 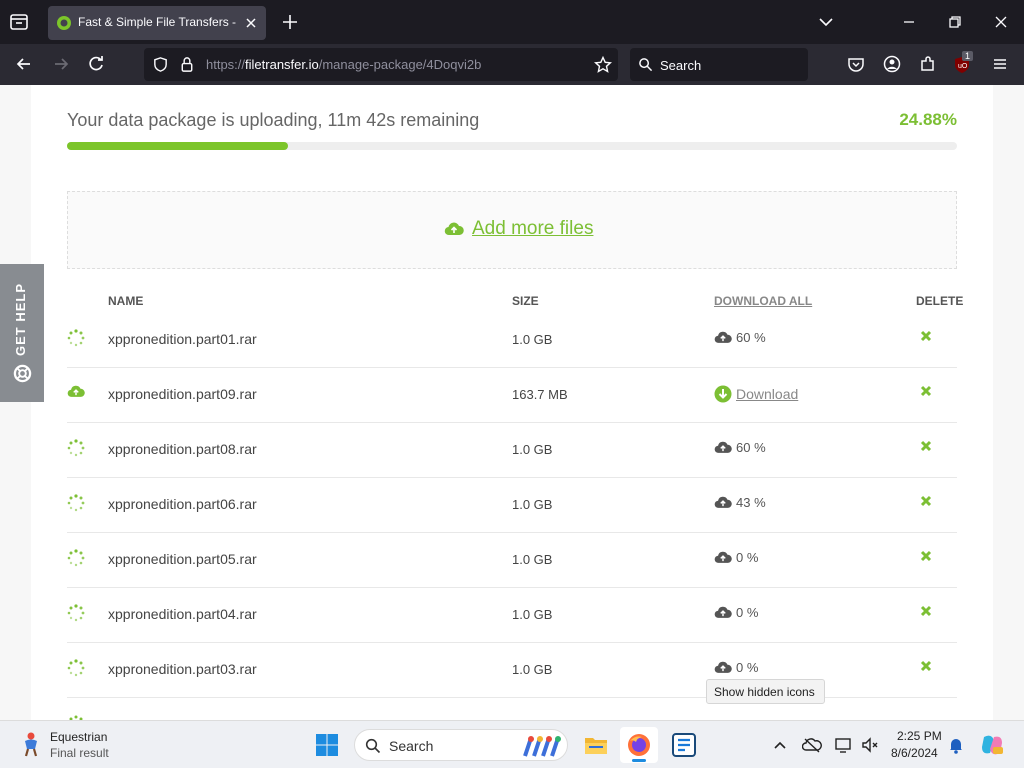 What do you see at coordinates (226, 64) in the screenshot?
I see `url-prefix: https://` at bounding box center [226, 64].